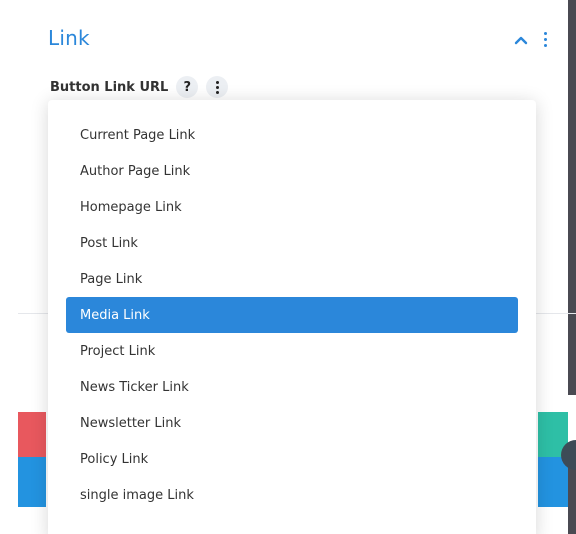 The width and height of the screenshot is (576, 534). Describe the element at coordinates (521, 40) in the screenshot. I see `chevron-up-icon` at that location.